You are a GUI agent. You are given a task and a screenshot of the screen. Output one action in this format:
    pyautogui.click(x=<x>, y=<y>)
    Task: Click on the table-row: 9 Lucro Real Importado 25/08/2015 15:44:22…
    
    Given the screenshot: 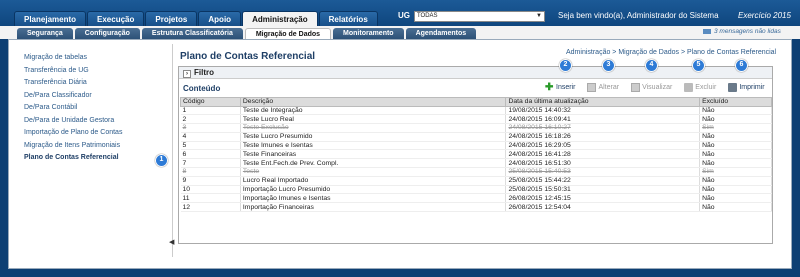 What is the action you would take?
    pyautogui.click(x=476, y=181)
    